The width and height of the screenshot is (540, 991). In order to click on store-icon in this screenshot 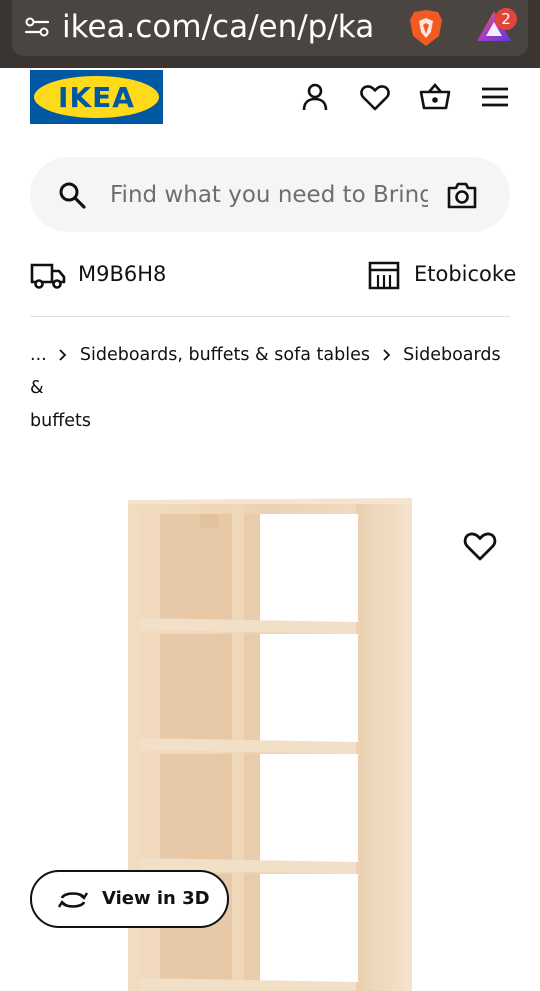, I will do `click(384, 275)`.